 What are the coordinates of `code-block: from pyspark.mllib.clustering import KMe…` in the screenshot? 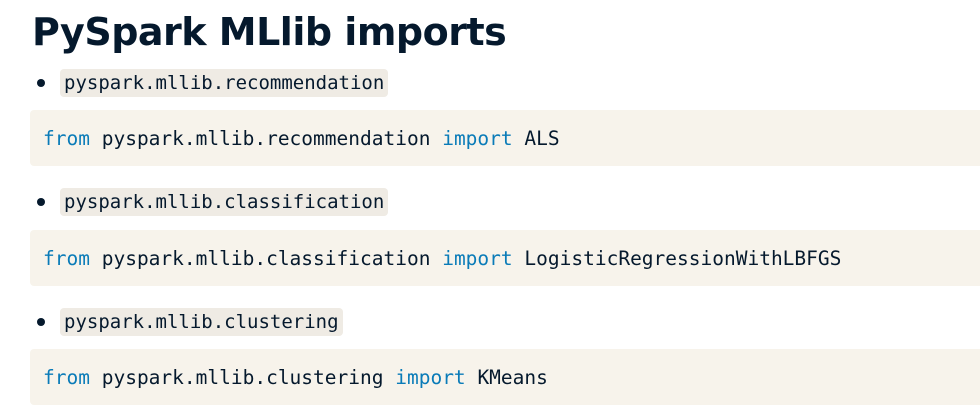 It's located at (505, 377).